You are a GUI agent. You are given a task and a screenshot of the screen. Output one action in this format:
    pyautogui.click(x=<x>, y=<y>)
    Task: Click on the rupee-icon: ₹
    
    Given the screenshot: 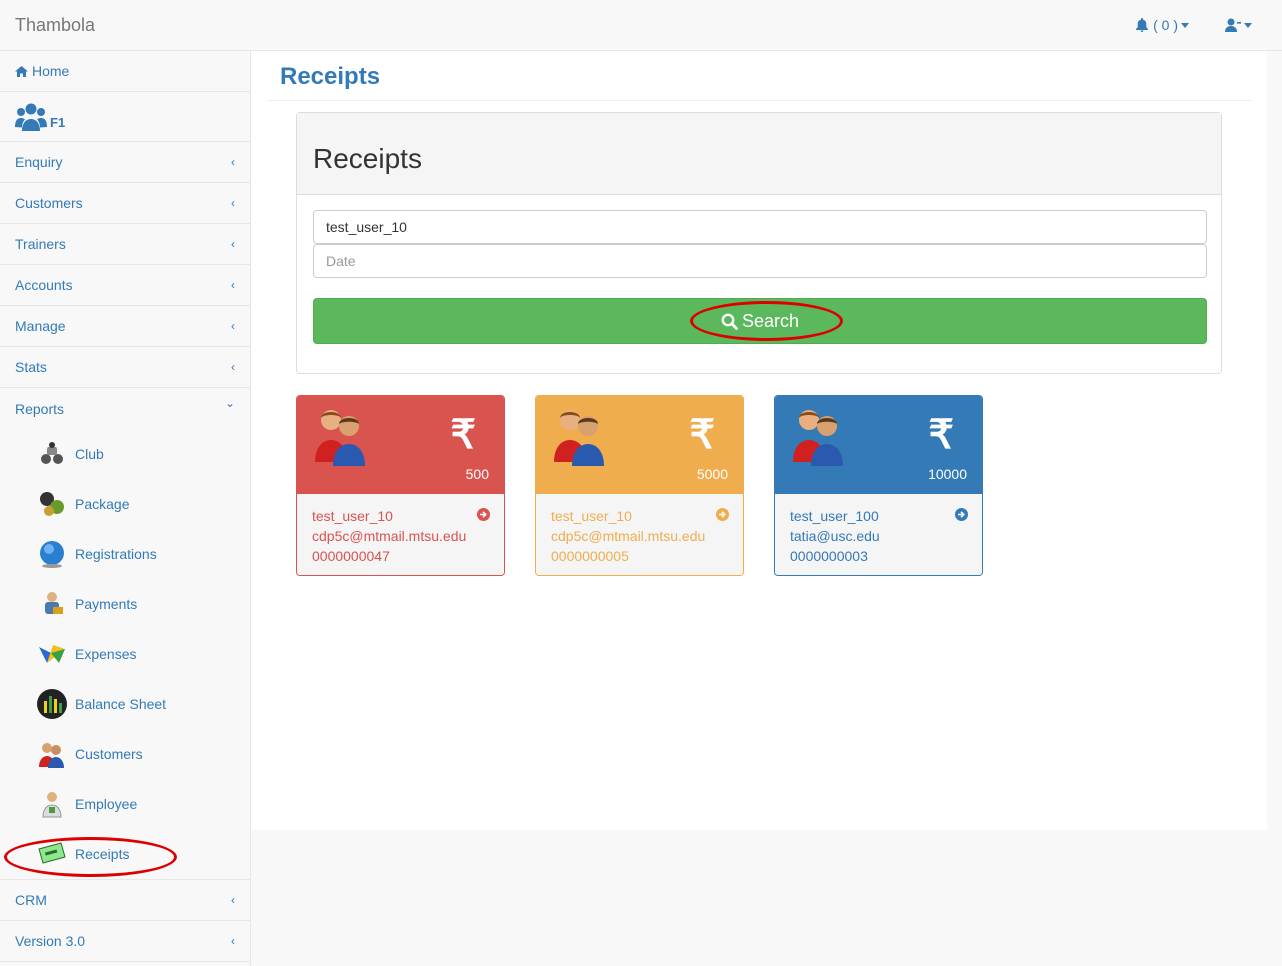 What is the action you would take?
    pyautogui.click(x=941, y=435)
    